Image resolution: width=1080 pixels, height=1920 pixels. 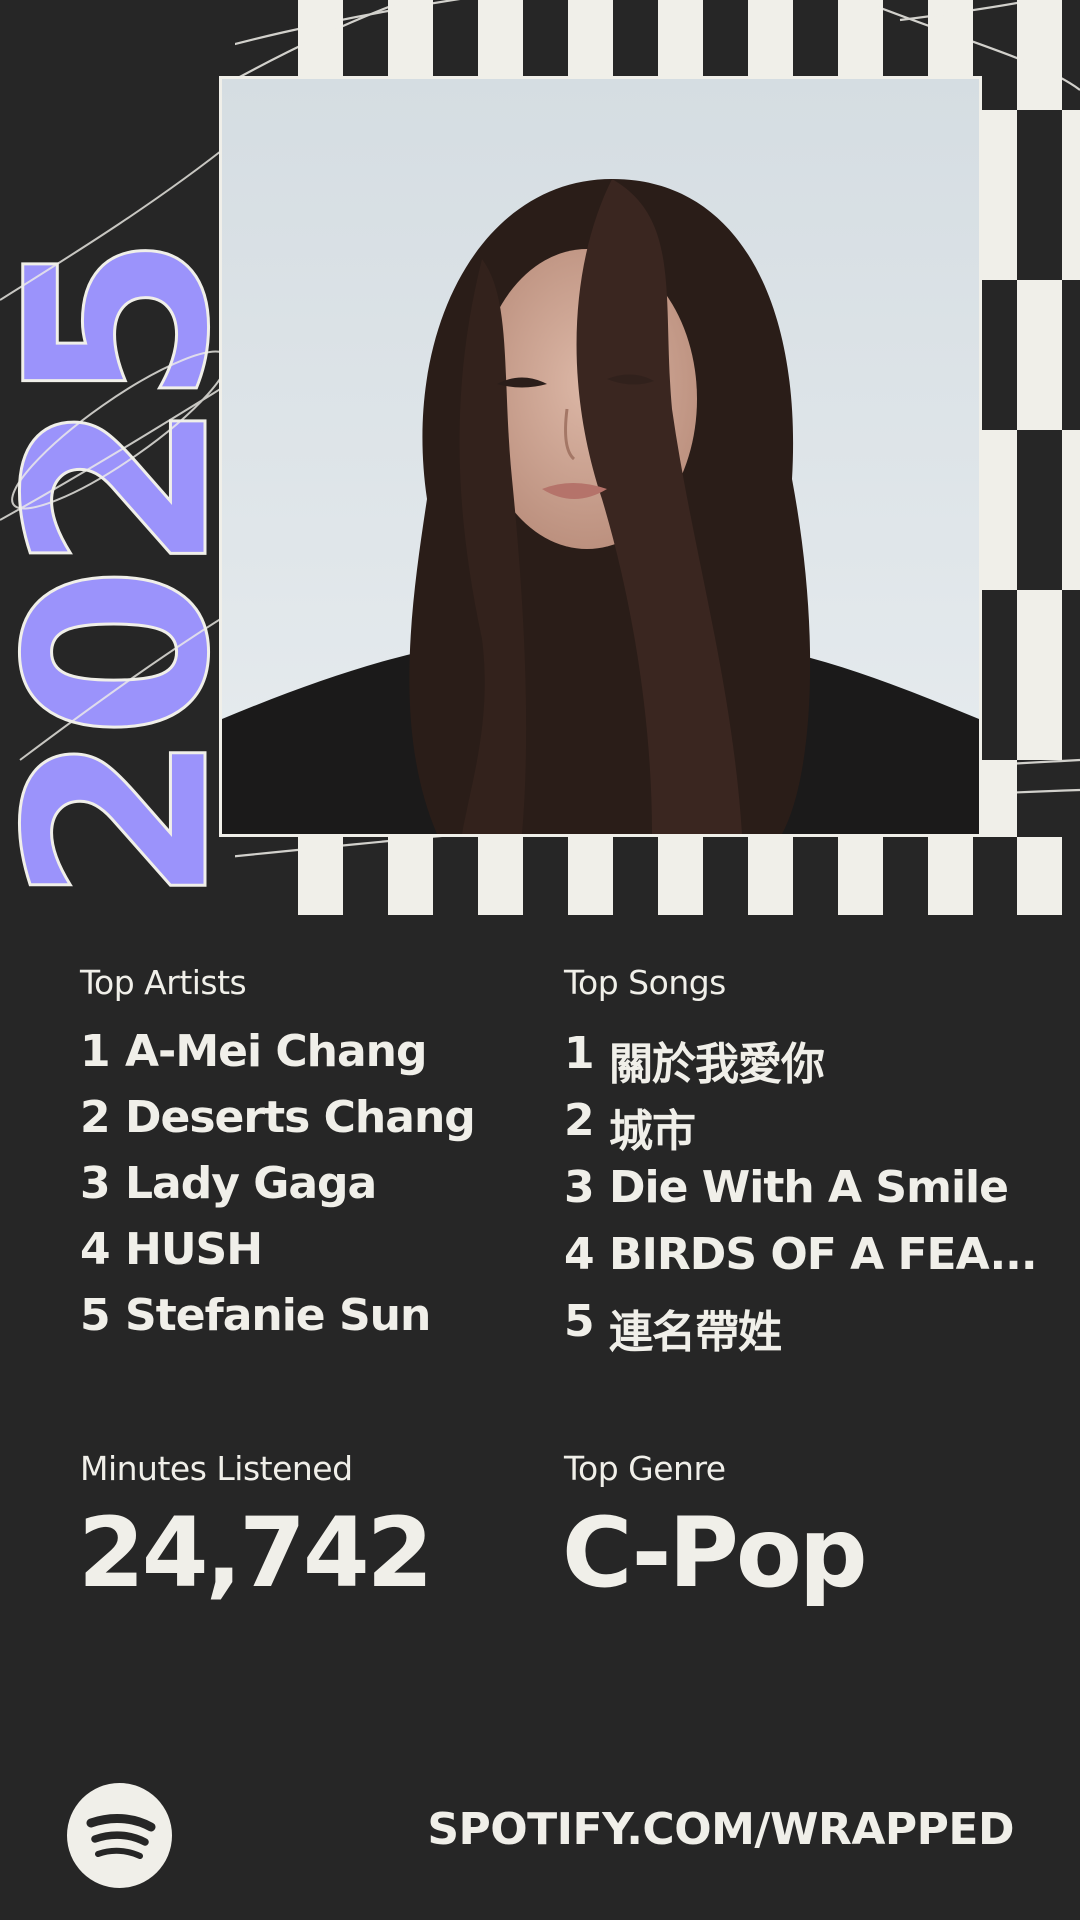 I want to click on genre-value: C-Pop, so click(x=715, y=1553).